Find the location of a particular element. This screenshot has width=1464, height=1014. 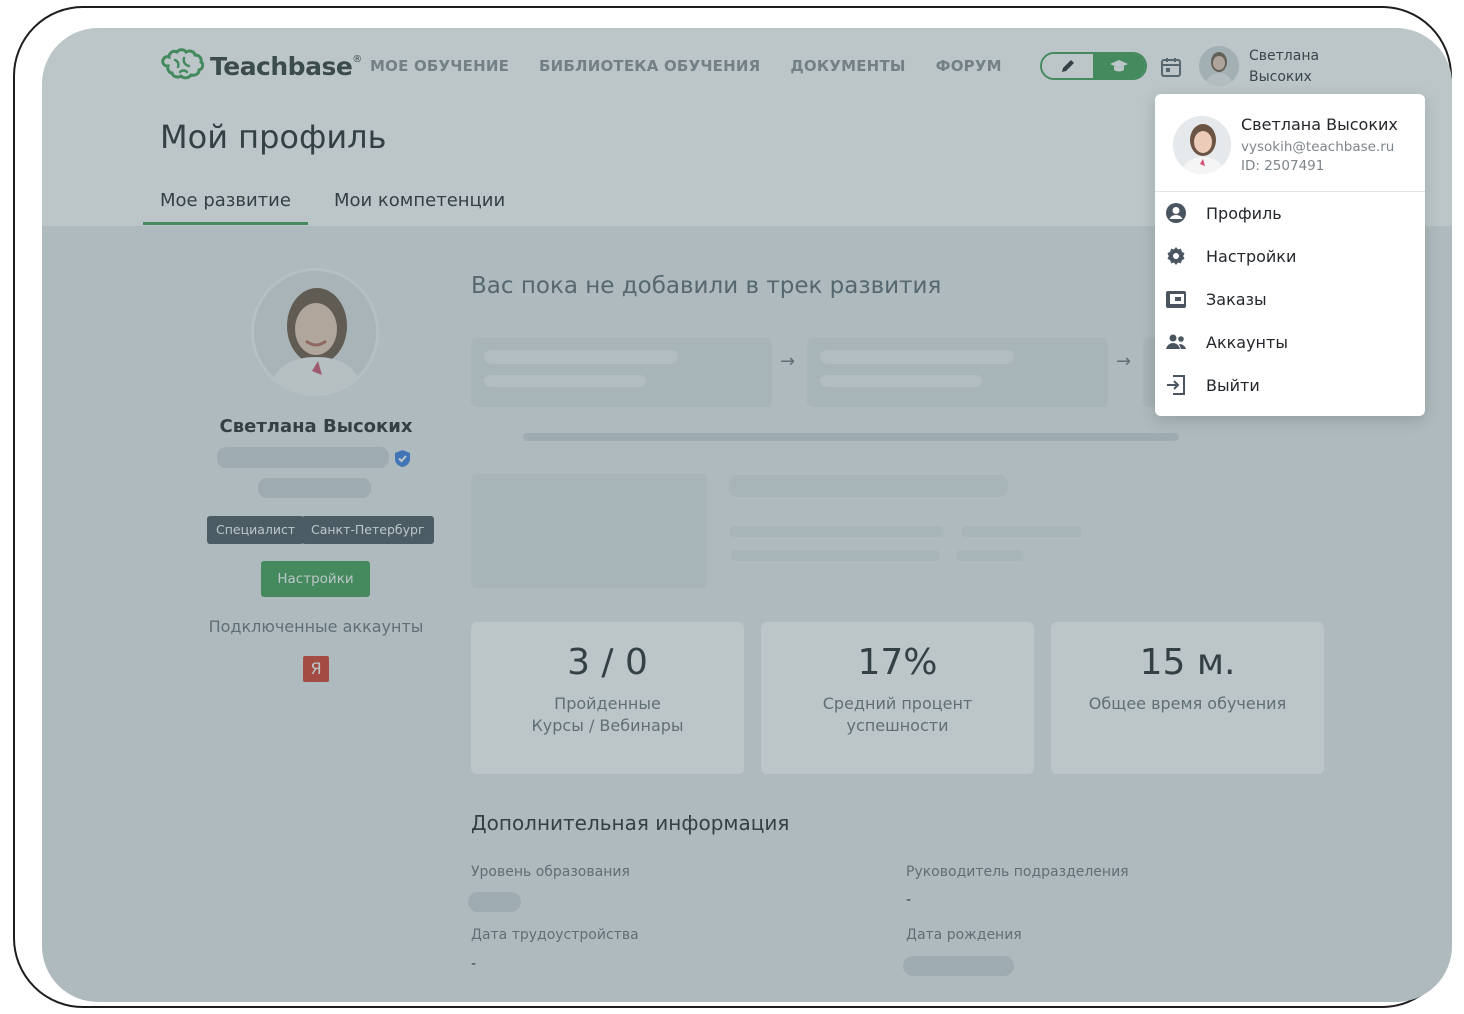

calendar-icon is located at coordinates (1171, 67).